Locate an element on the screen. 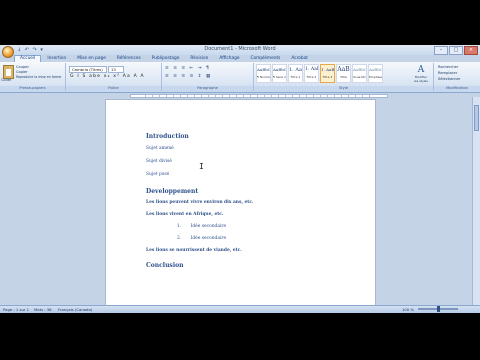  tab-complements: Compléments is located at coordinates (266, 58).